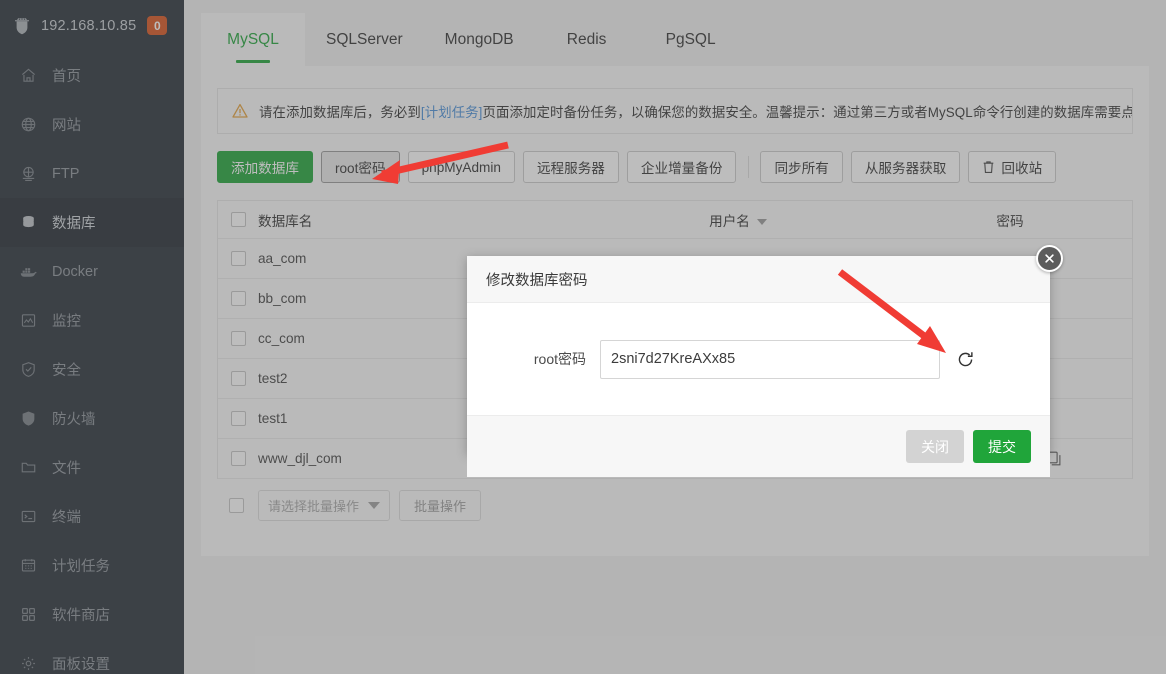 Image resolution: width=1166 pixels, height=674 pixels. I want to click on modal-close-x-button, so click(1049, 258).